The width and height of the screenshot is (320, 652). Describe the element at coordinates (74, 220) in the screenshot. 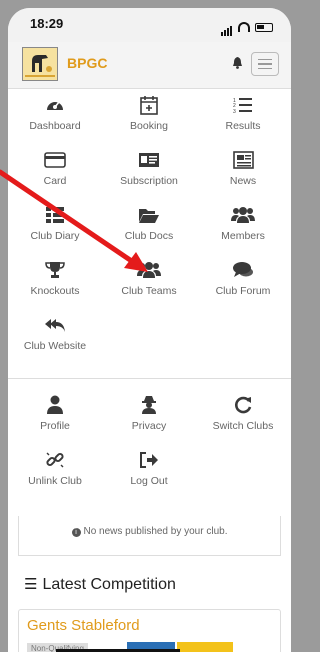

I see `annotation-arrow` at that location.